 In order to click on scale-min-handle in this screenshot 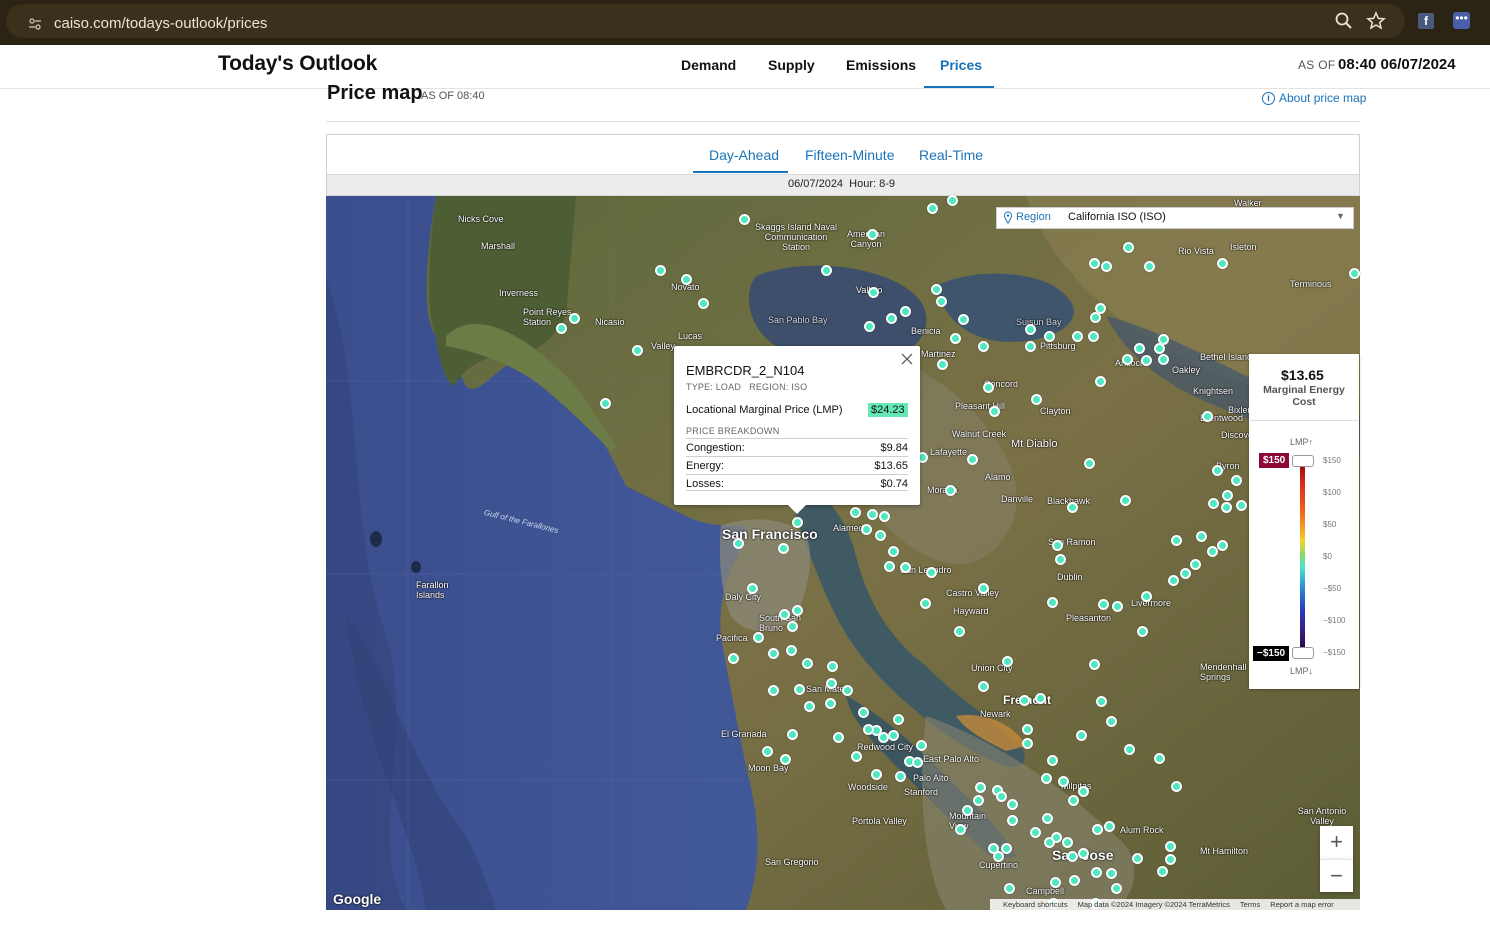, I will do `click(1303, 653)`.